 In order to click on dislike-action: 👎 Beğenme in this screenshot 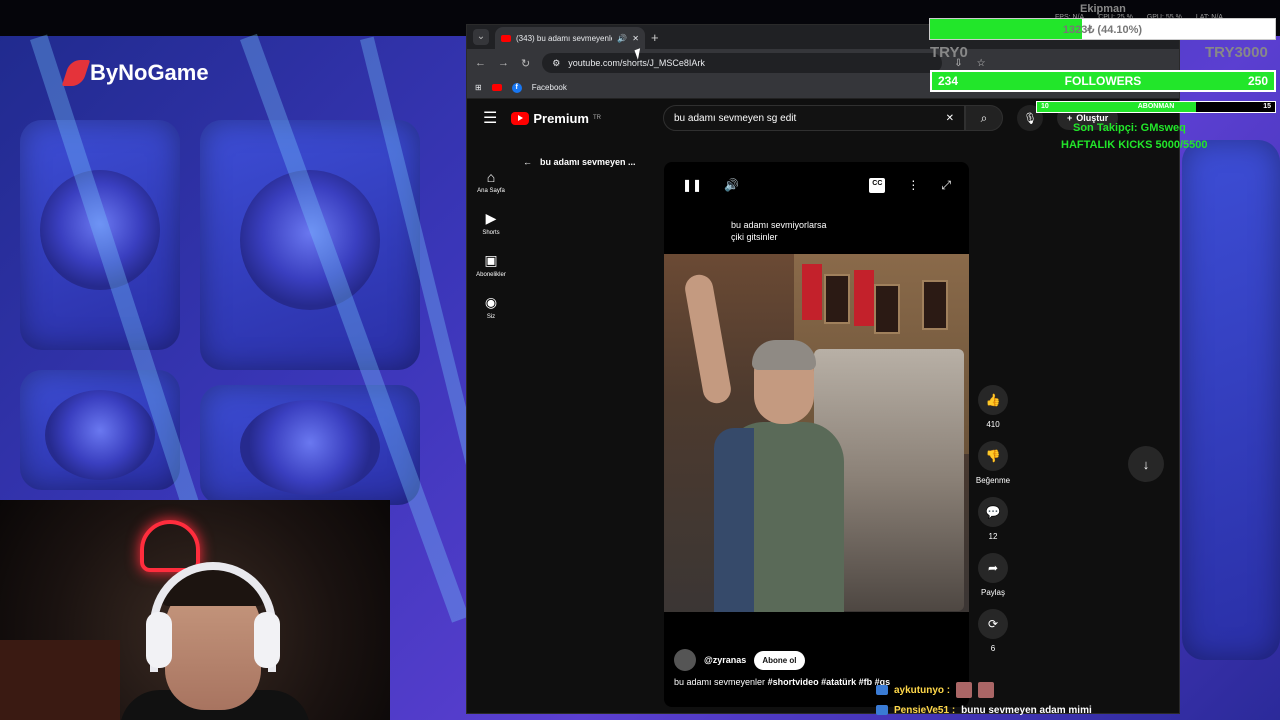, I will do `click(993, 463)`.